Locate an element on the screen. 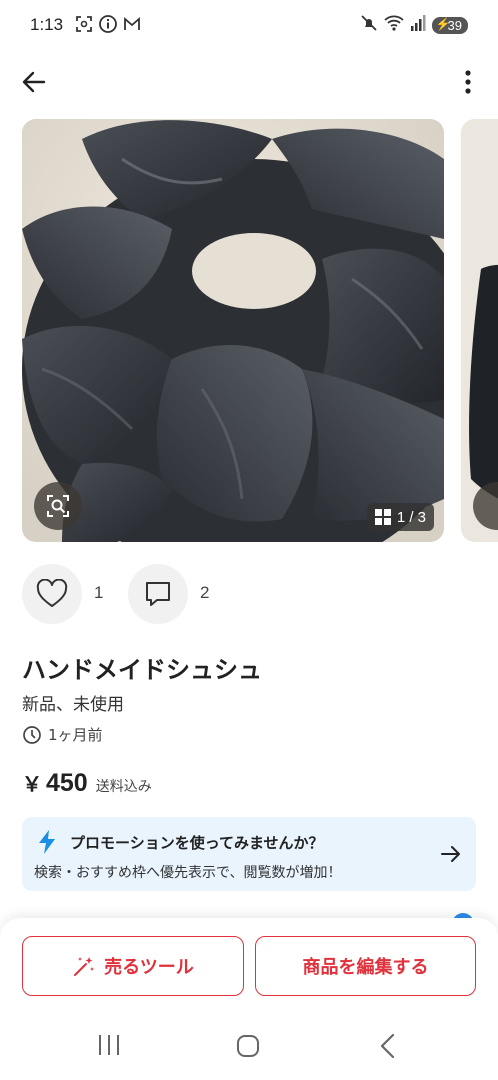  recent-apps-icon is located at coordinates (109, 1045).